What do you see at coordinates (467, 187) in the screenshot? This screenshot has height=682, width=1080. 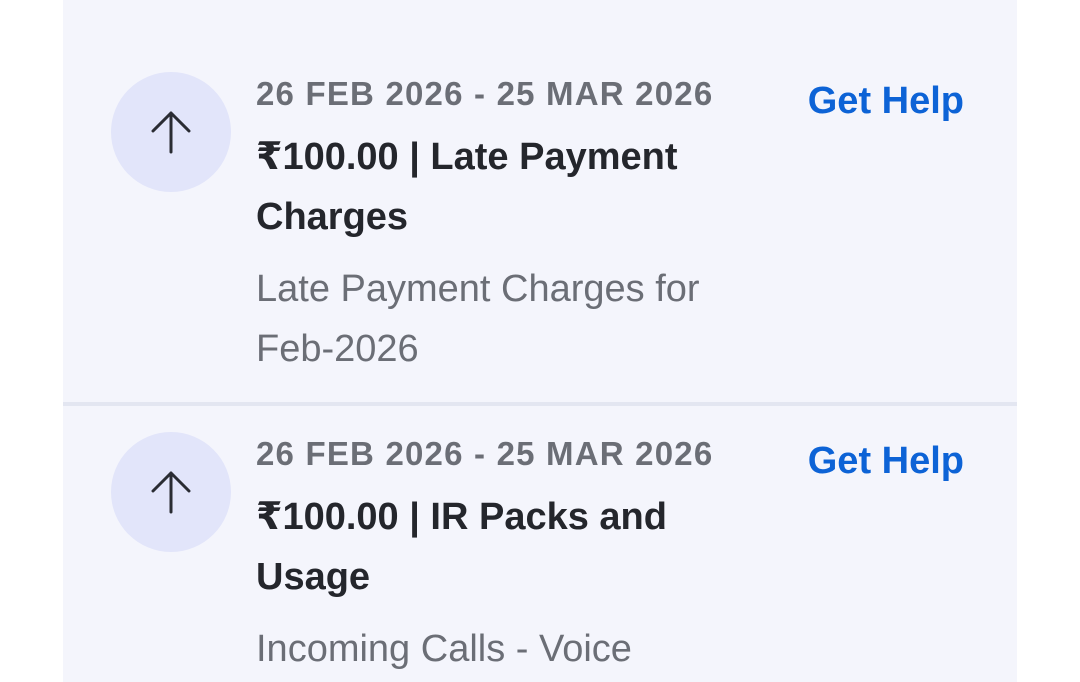 I see `transaction-title: ₹100.00 | Late Payment Charges` at bounding box center [467, 187].